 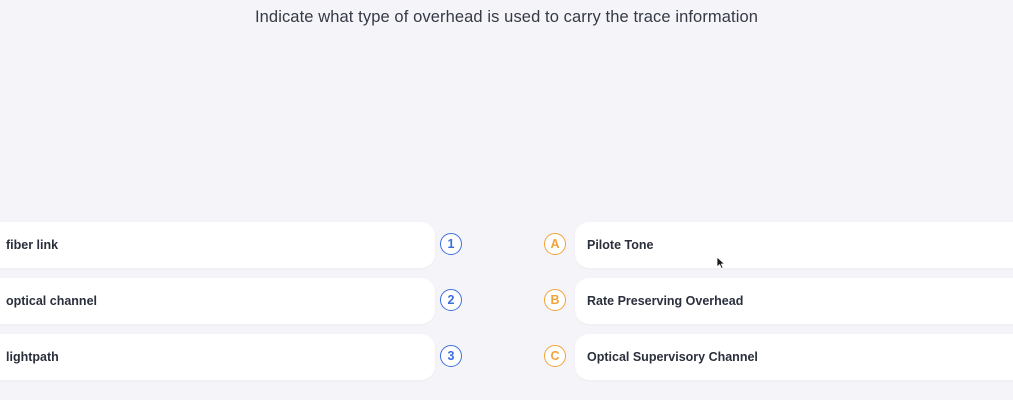 What do you see at coordinates (32, 245) in the screenshot?
I see `left-option-label: fiber link` at bounding box center [32, 245].